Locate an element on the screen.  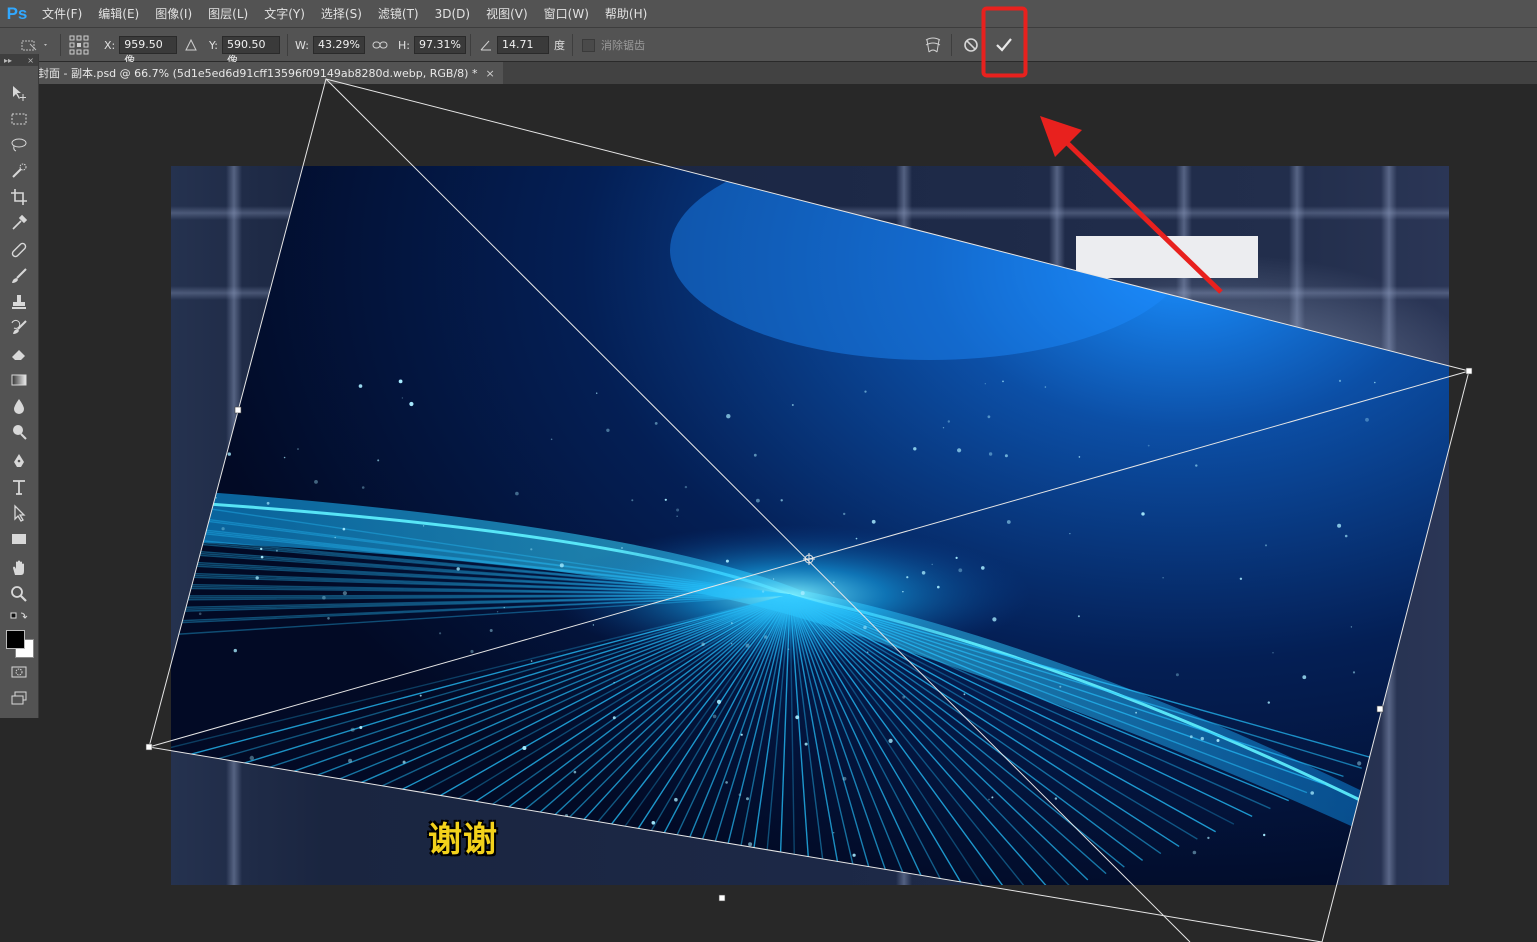
tools-panel-header: ▸▸ × is located at coordinates (19, 60).